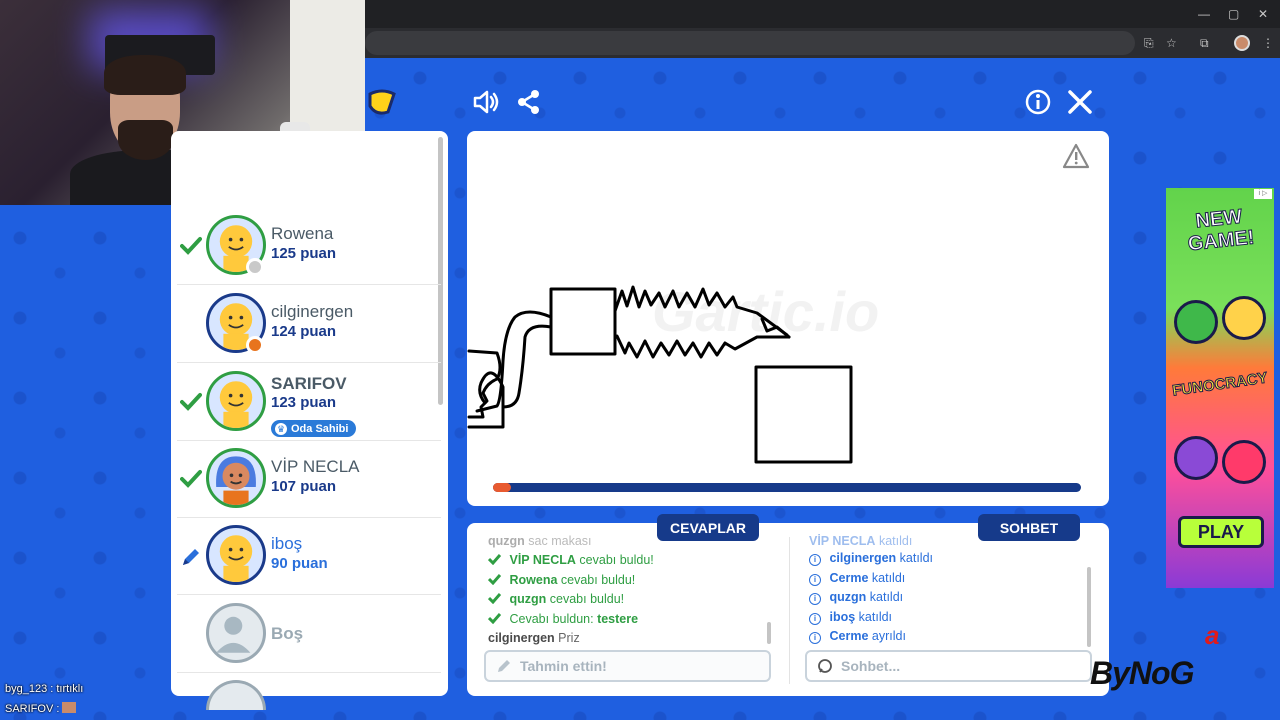 The height and width of the screenshot is (720, 1280). What do you see at coordinates (299, 563) in the screenshot?
I see `player-score: 90 puan` at bounding box center [299, 563].